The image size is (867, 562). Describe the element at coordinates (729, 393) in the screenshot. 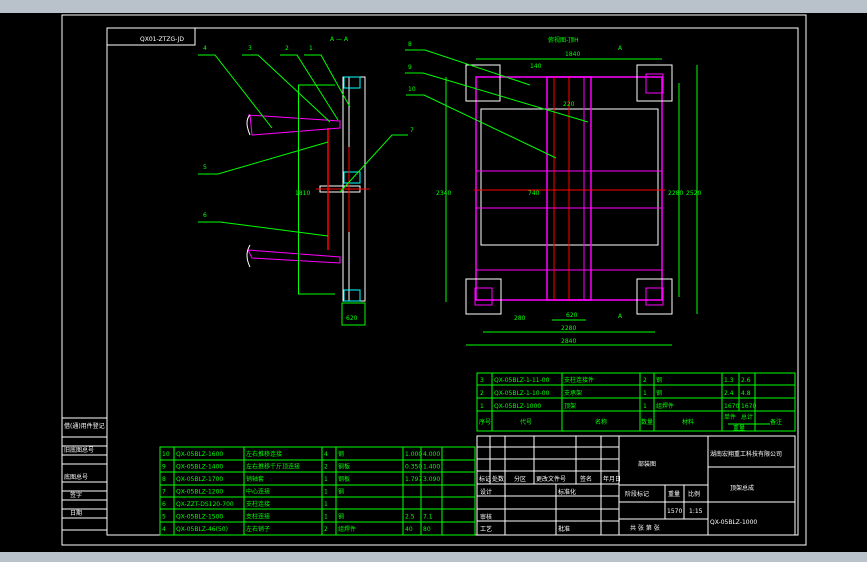

I see `parts-cell-unit: 2.4` at that location.